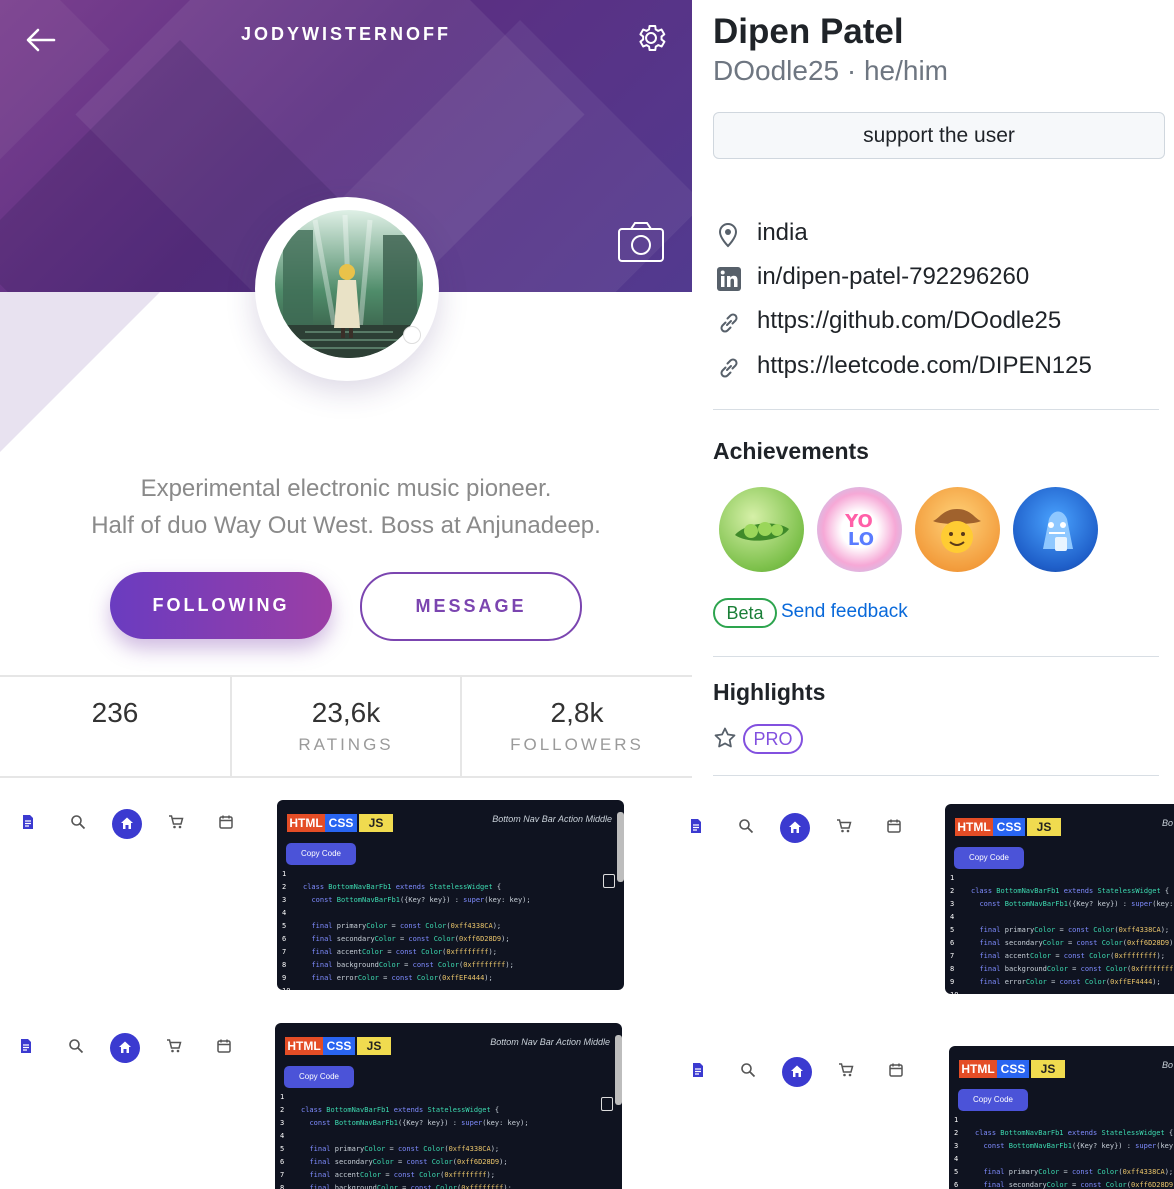 This screenshot has width=1174, height=1189. I want to click on highlights-heading: Highlights, so click(769, 692).